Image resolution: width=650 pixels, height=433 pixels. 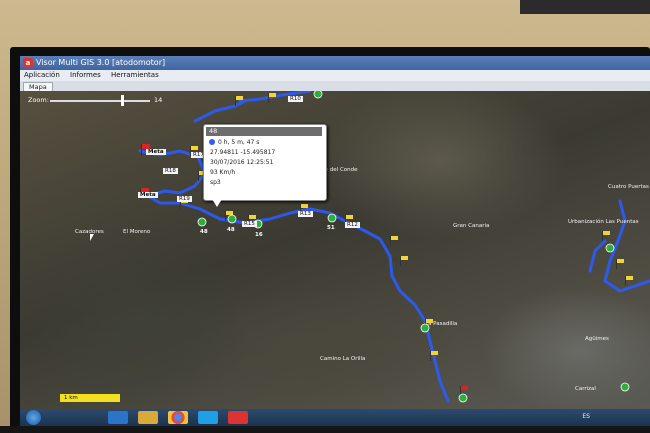 I want to click on taskbar-ie-icon, so click(x=118, y=417).